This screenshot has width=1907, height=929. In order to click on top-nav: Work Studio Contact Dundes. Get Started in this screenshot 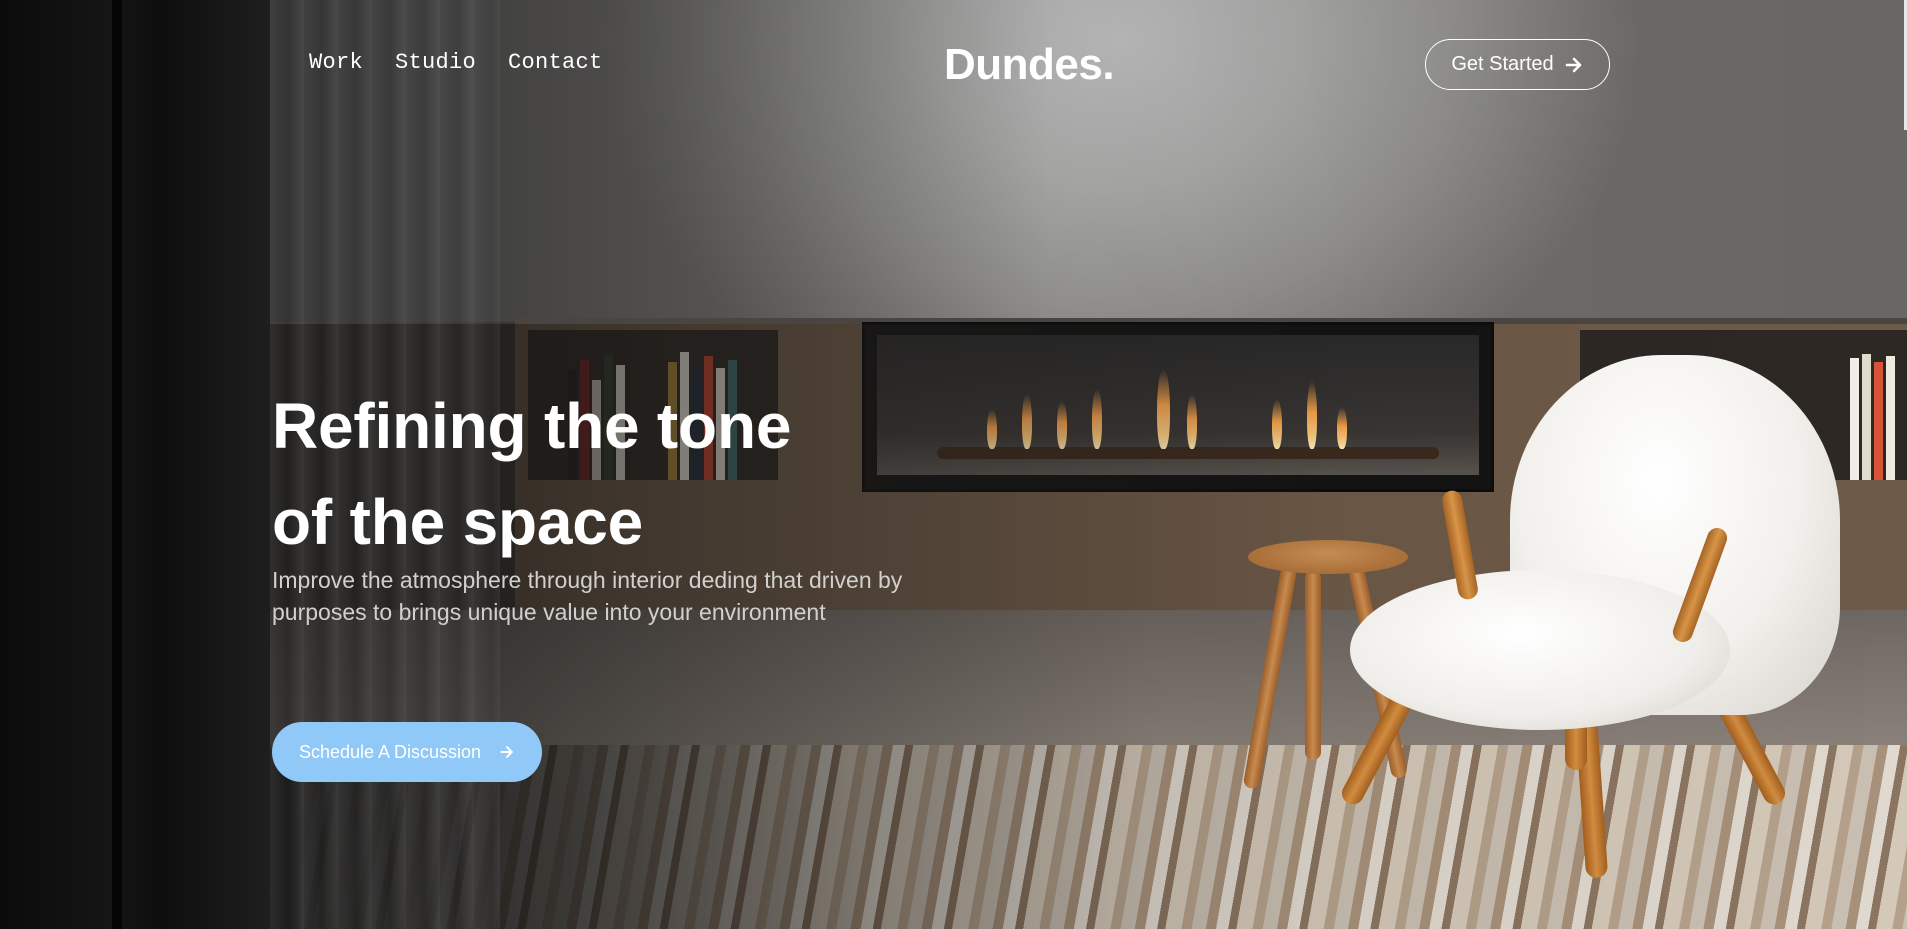, I will do `click(953, 65)`.